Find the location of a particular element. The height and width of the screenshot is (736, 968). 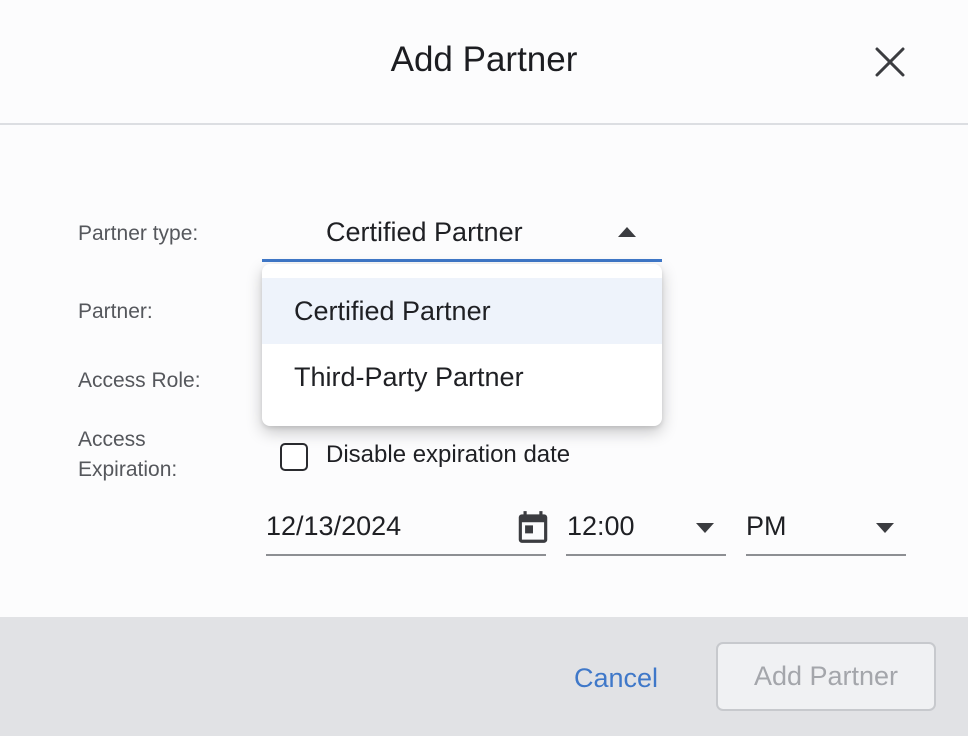

access-expiration-label-line2: Expiration: is located at coordinates (128, 469).